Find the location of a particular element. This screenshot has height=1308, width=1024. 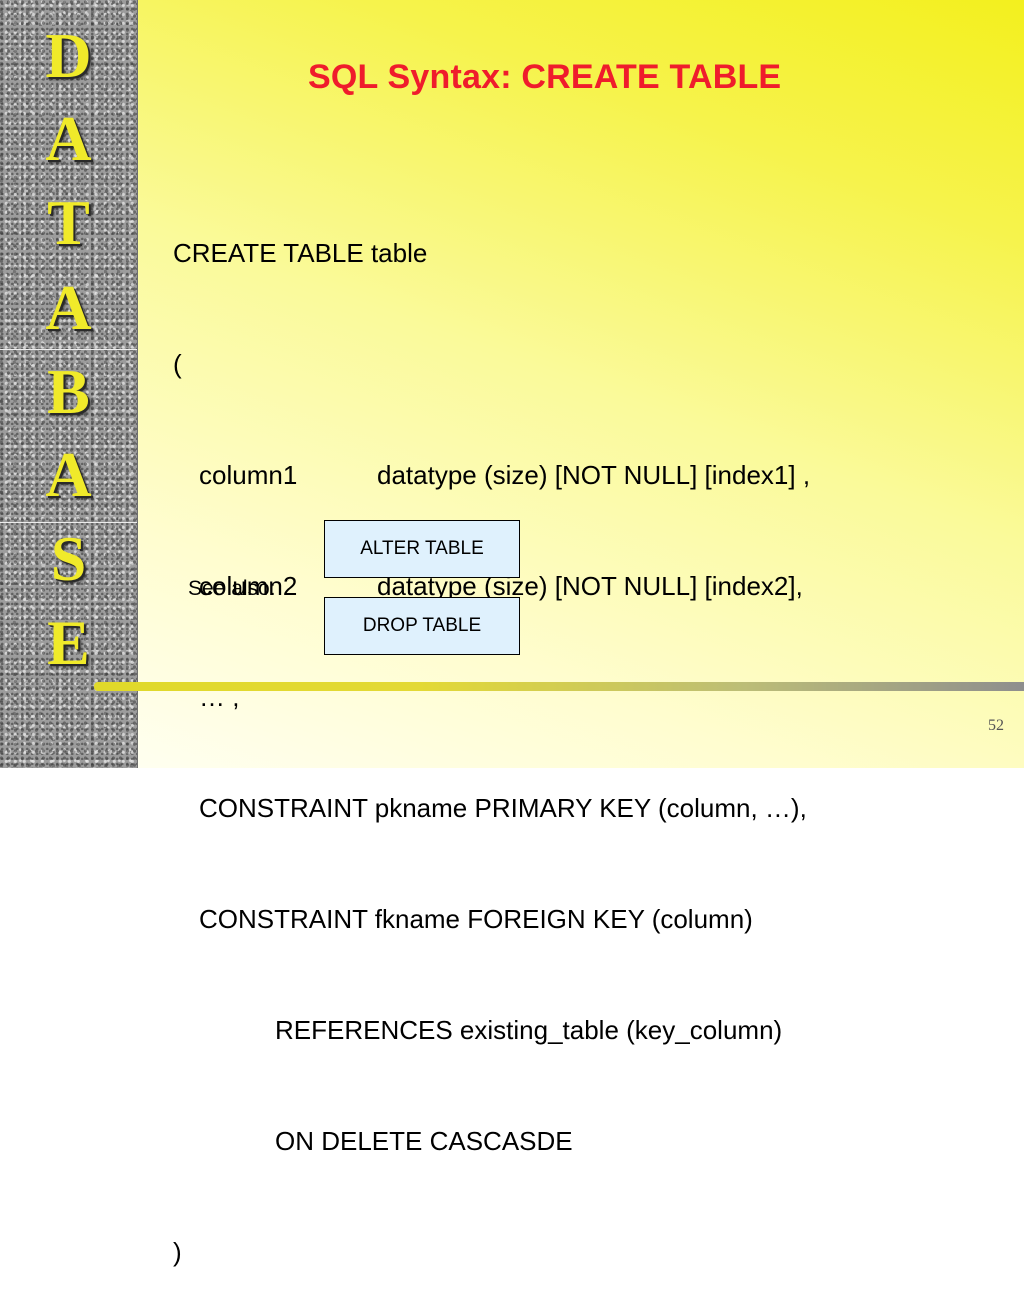

sidebar-letter: T is located at coordinates (68, 222).